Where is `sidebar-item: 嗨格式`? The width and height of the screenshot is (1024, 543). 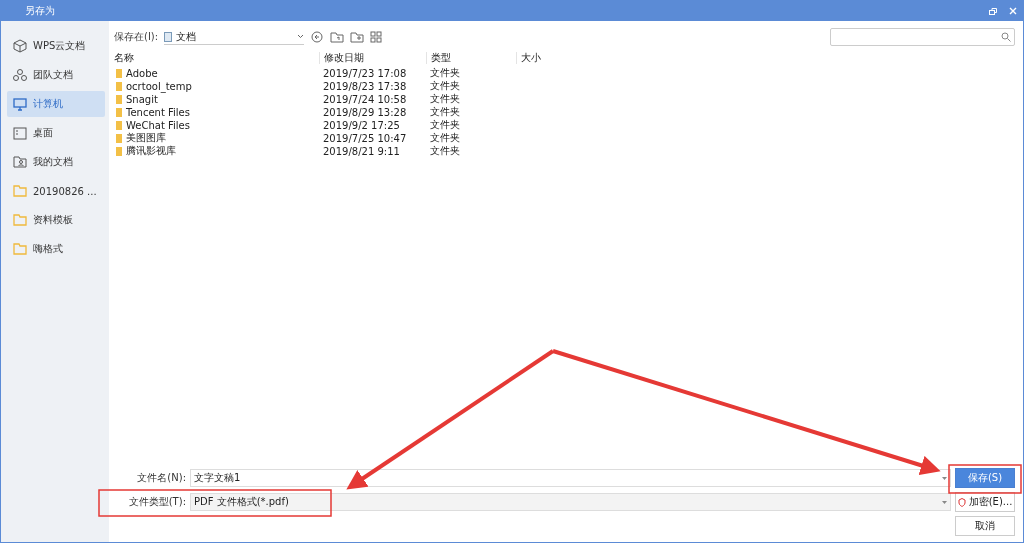
sidebar-item: 嗨格式 is located at coordinates (56, 249).